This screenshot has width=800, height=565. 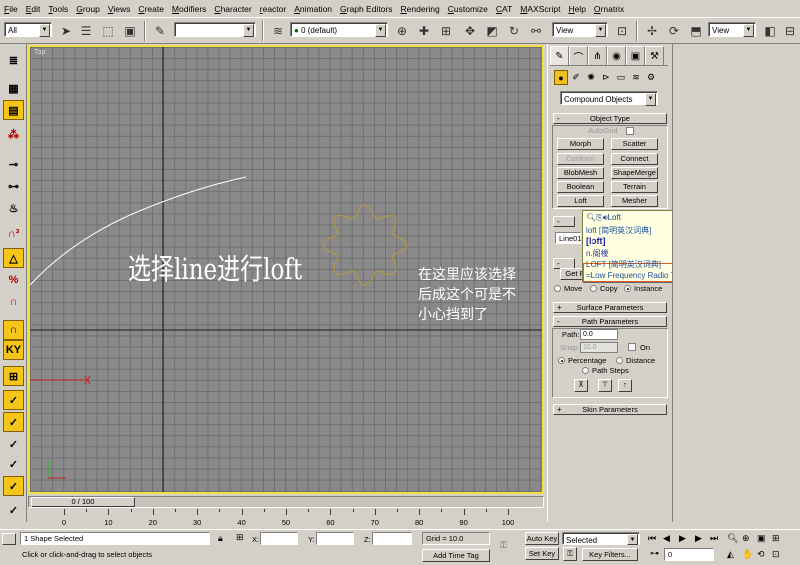 I want to click on snap-spinner: 10.0, so click(x=599, y=347).